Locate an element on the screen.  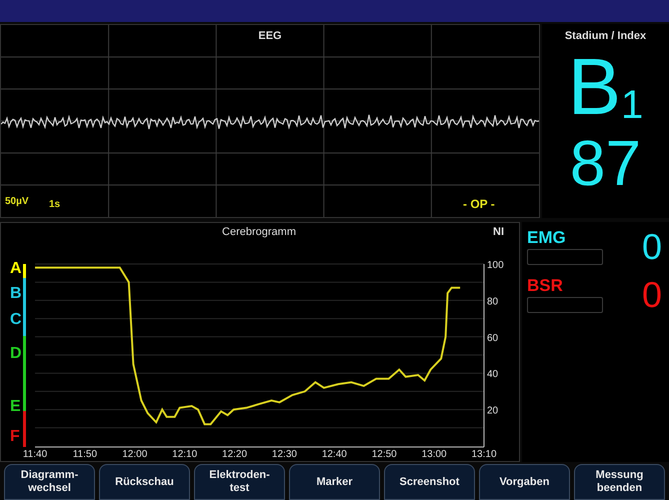
x-tick-label: 13:10 is located at coordinates (484, 454).